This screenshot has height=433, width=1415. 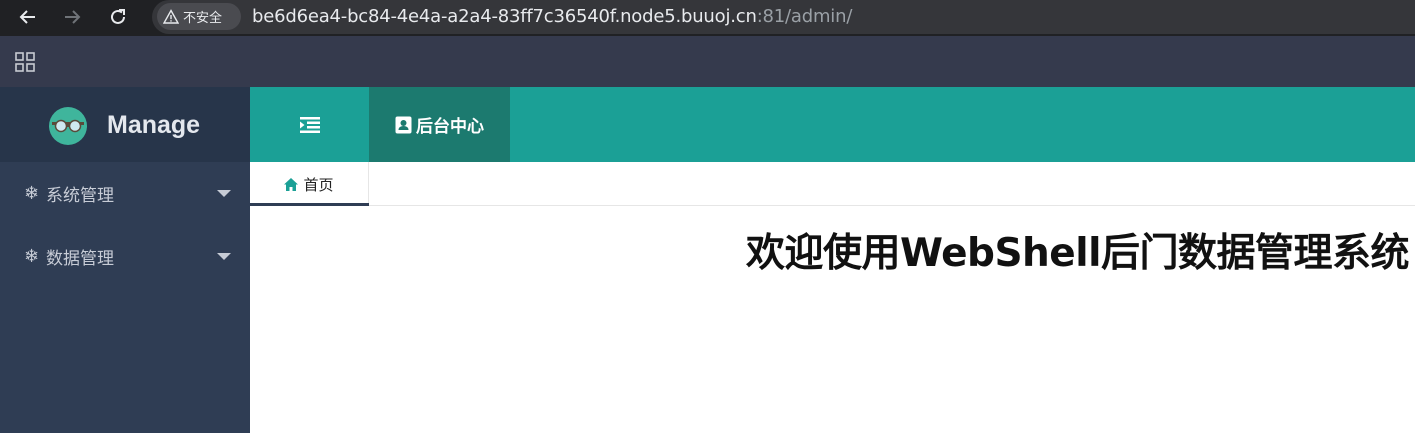 I want to click on bookmarks-bar, so click(x=707, y=61).